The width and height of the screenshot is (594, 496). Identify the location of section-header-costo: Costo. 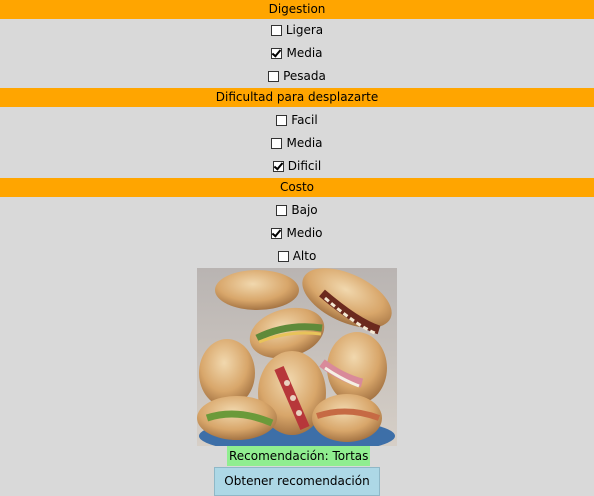
(297, 187).